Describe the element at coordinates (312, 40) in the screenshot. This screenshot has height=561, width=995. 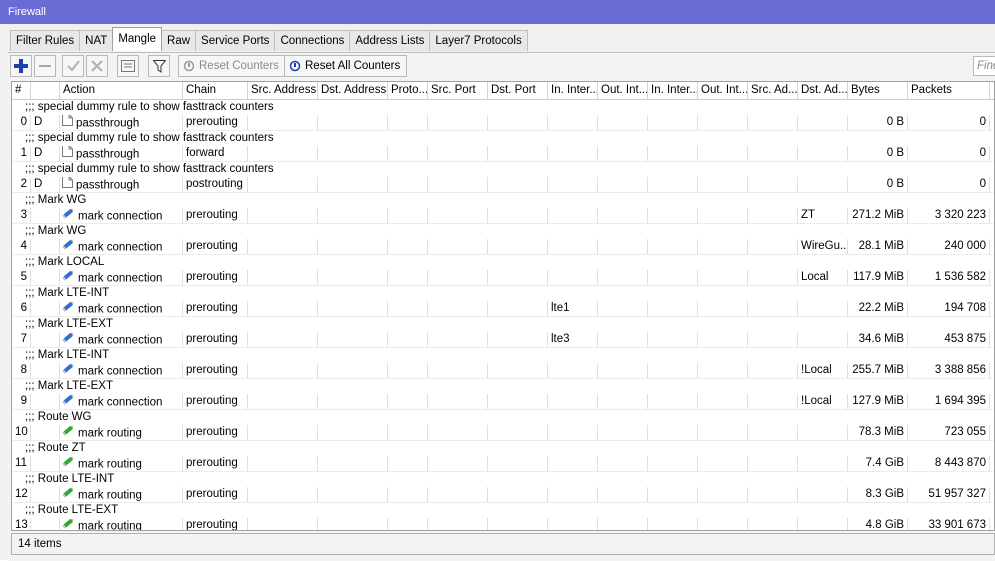
I see `tab-connections: Connections` at that location.